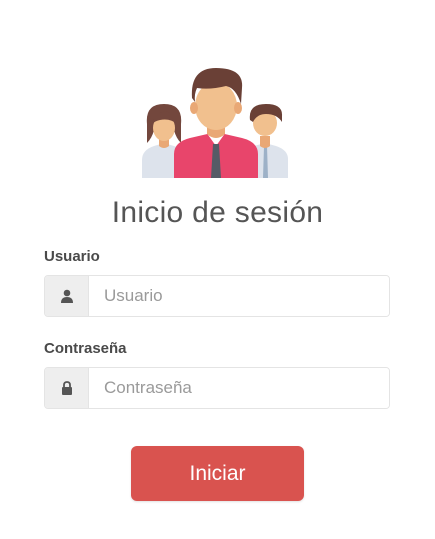  I want to click on username-label: Usuario, so click(72, 256).